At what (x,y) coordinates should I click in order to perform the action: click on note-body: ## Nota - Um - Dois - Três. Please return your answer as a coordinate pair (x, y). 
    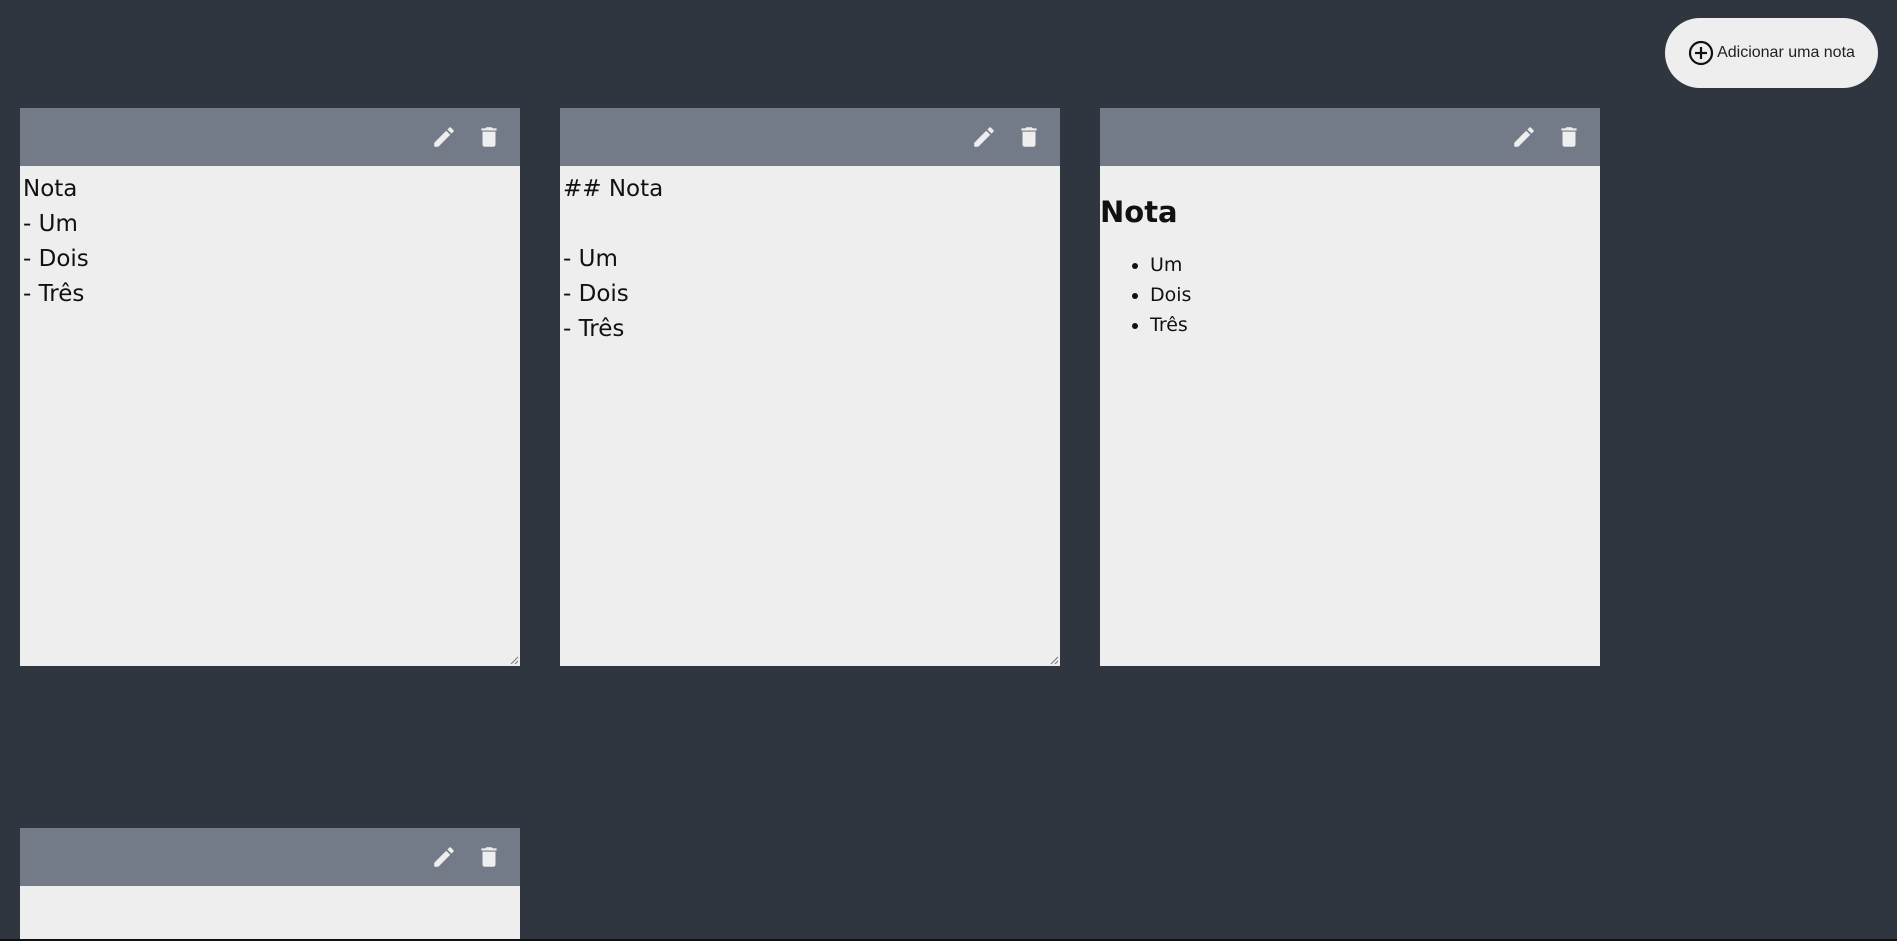
    Looking at the image, I should click on (810, 416).